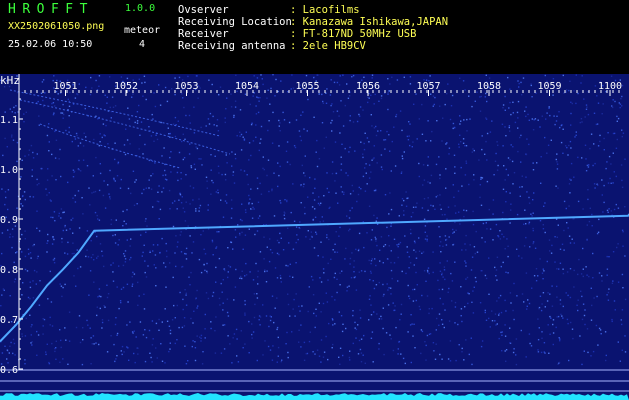 The width and height of the screenshot is (629, 400). Describe the element at coordinates (328, 46) in the screenshot. I see `antenna-value: : 2ele HB9CV` at that location.